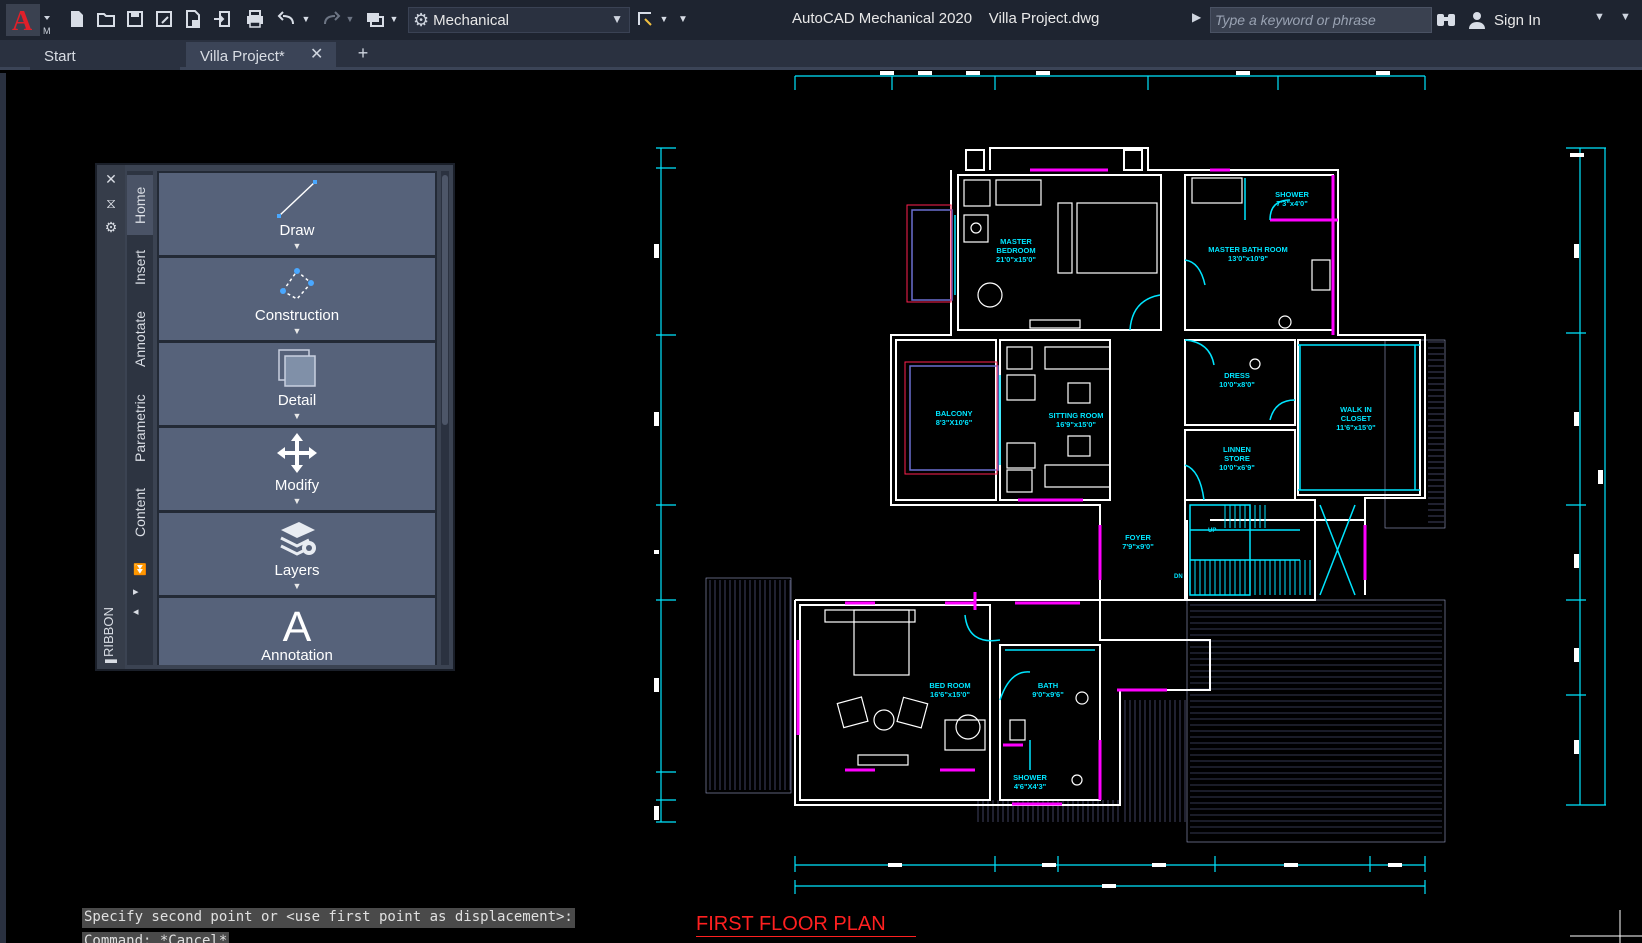 The height and width of the screenshot is (943, 1642). What do you see at coordinates (111, 417) in the screenshot?
I see `palette-control-strip: ✕ ⧖ ⚙ RIBBON ▬` at bounding box center [111, 417].